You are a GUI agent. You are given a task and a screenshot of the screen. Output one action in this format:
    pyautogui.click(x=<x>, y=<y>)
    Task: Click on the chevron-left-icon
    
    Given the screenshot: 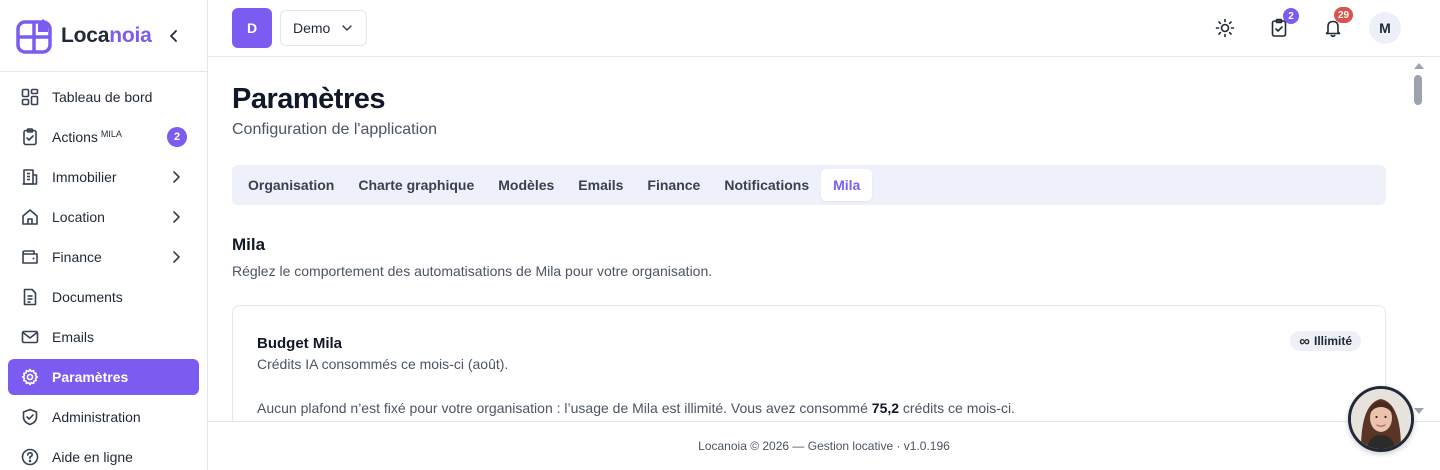 What is the action you would take?
    pyautogui.click(x=173, y=36)
    